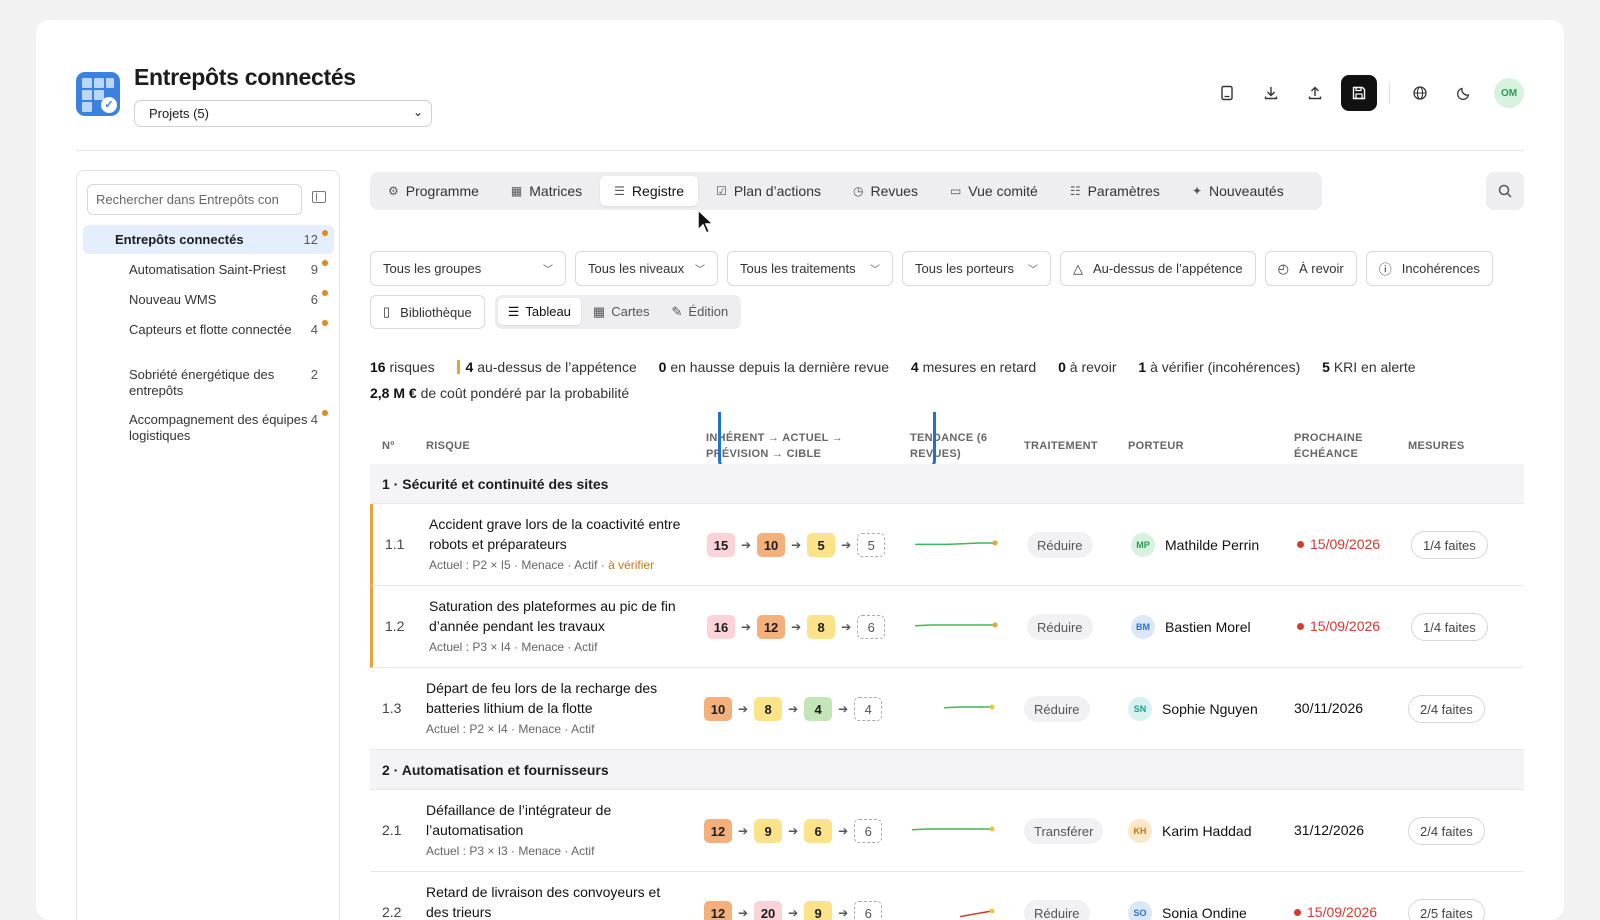 The image size is (1600, 920). I want to click on sidebar-item-label: Automatisation Saint-Priest, so click(207, 269).